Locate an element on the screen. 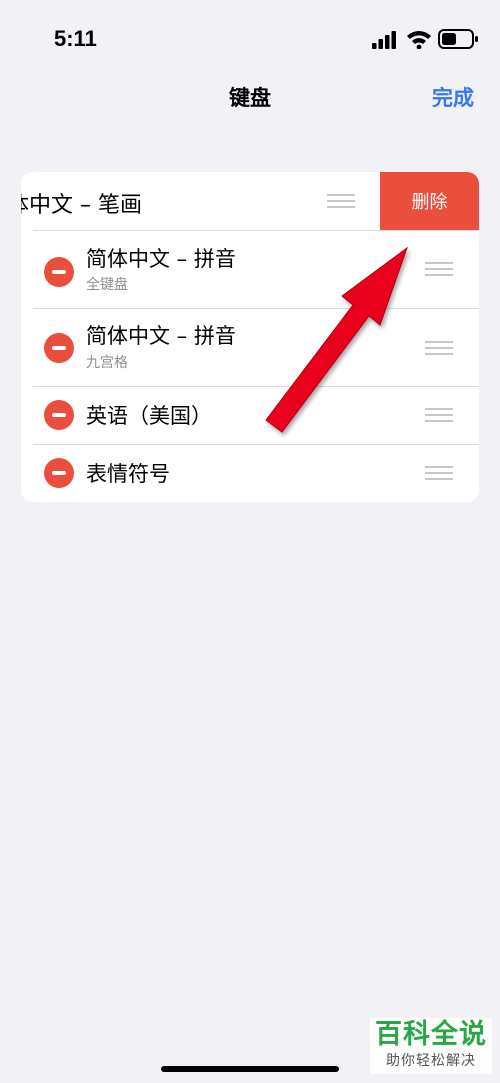 This screenshot has width=500, height=1083. page-title: 键盘 is located at coordinates (250, 98).